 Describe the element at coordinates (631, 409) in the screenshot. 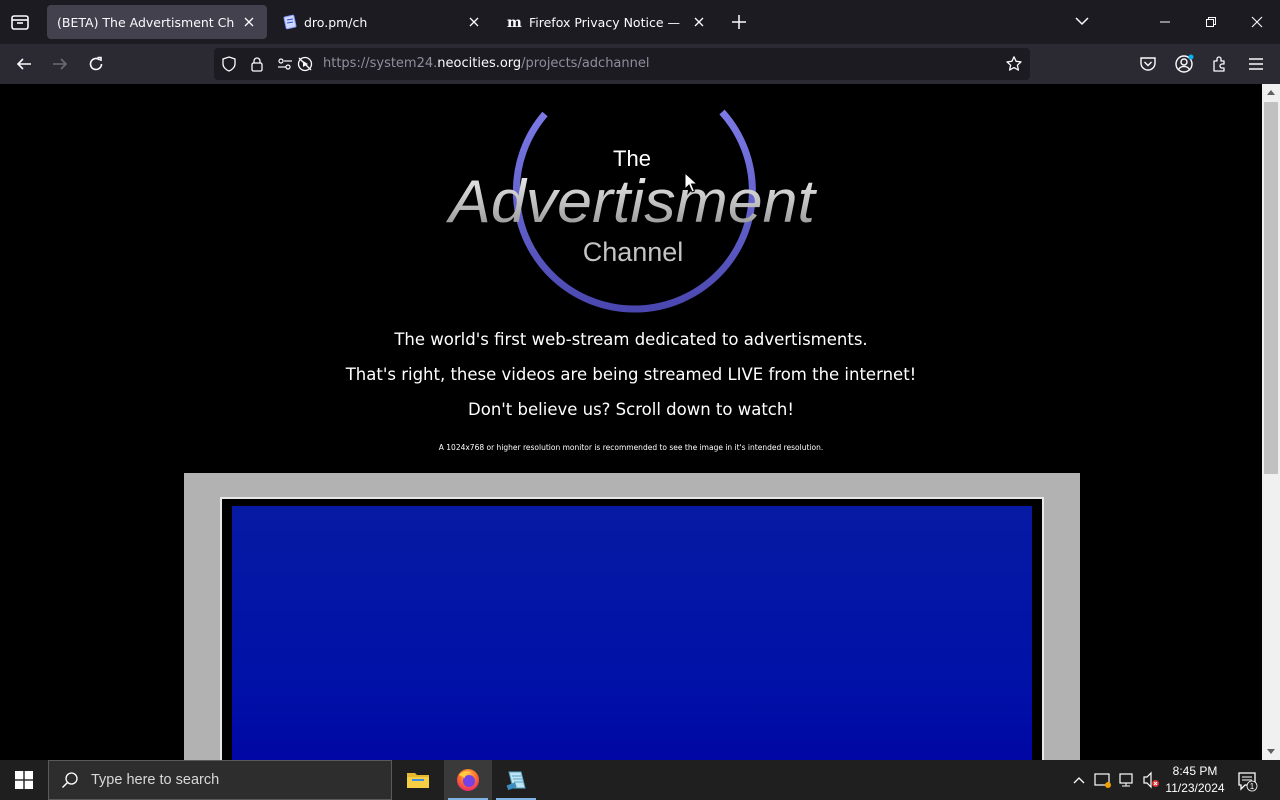

I see `tagline-3: Don't believe us? Scroll down to watch!` at that location.